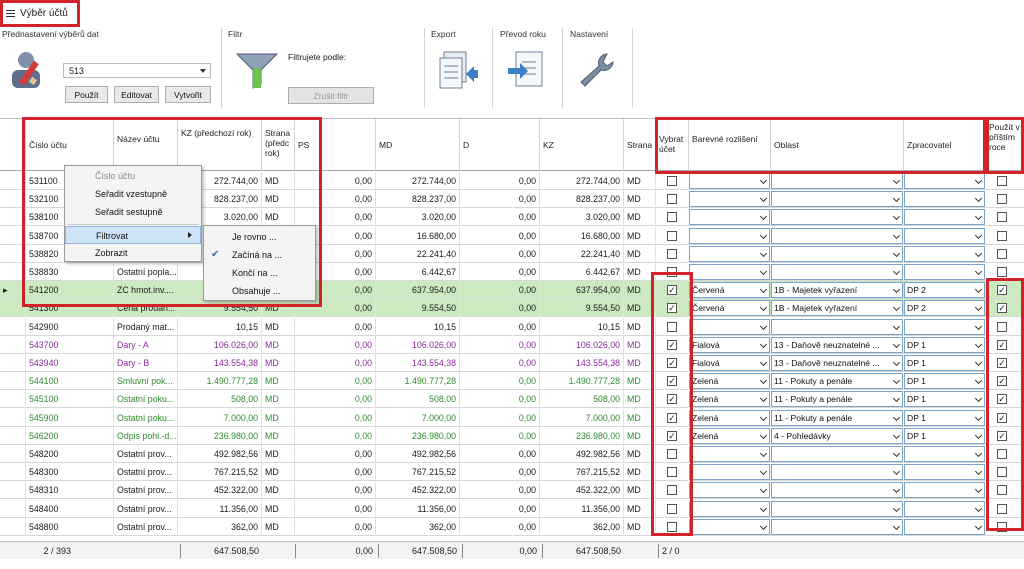 The height and width of the screenshot is (569, 1024). Describe the element at coordinates (729, 308) in the screenshot. I see `color-select: Červená` at that location.